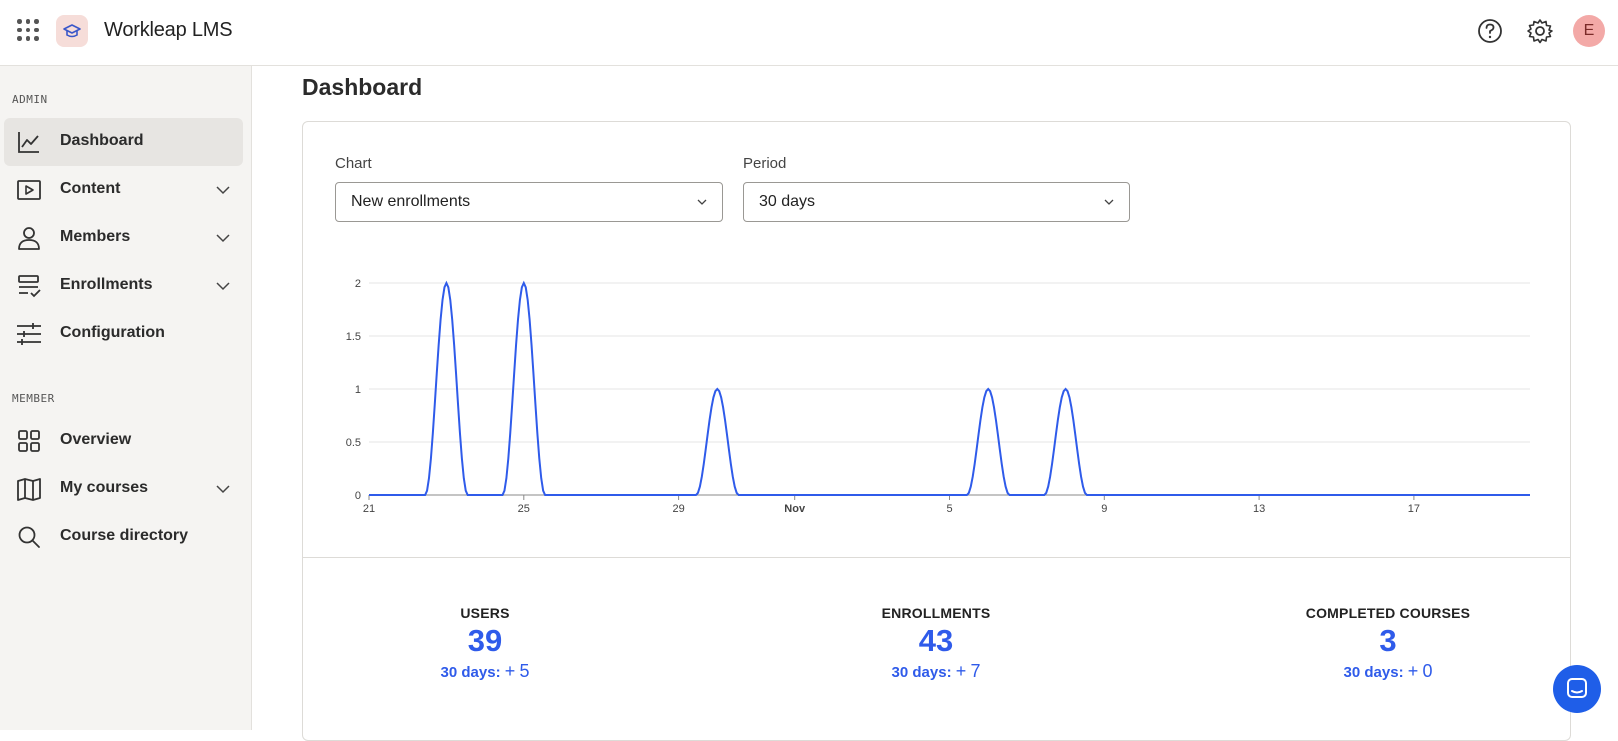 This screenshot has width=1618, height=741. I want to click on x-tick-label: 29, so click(678, 509).